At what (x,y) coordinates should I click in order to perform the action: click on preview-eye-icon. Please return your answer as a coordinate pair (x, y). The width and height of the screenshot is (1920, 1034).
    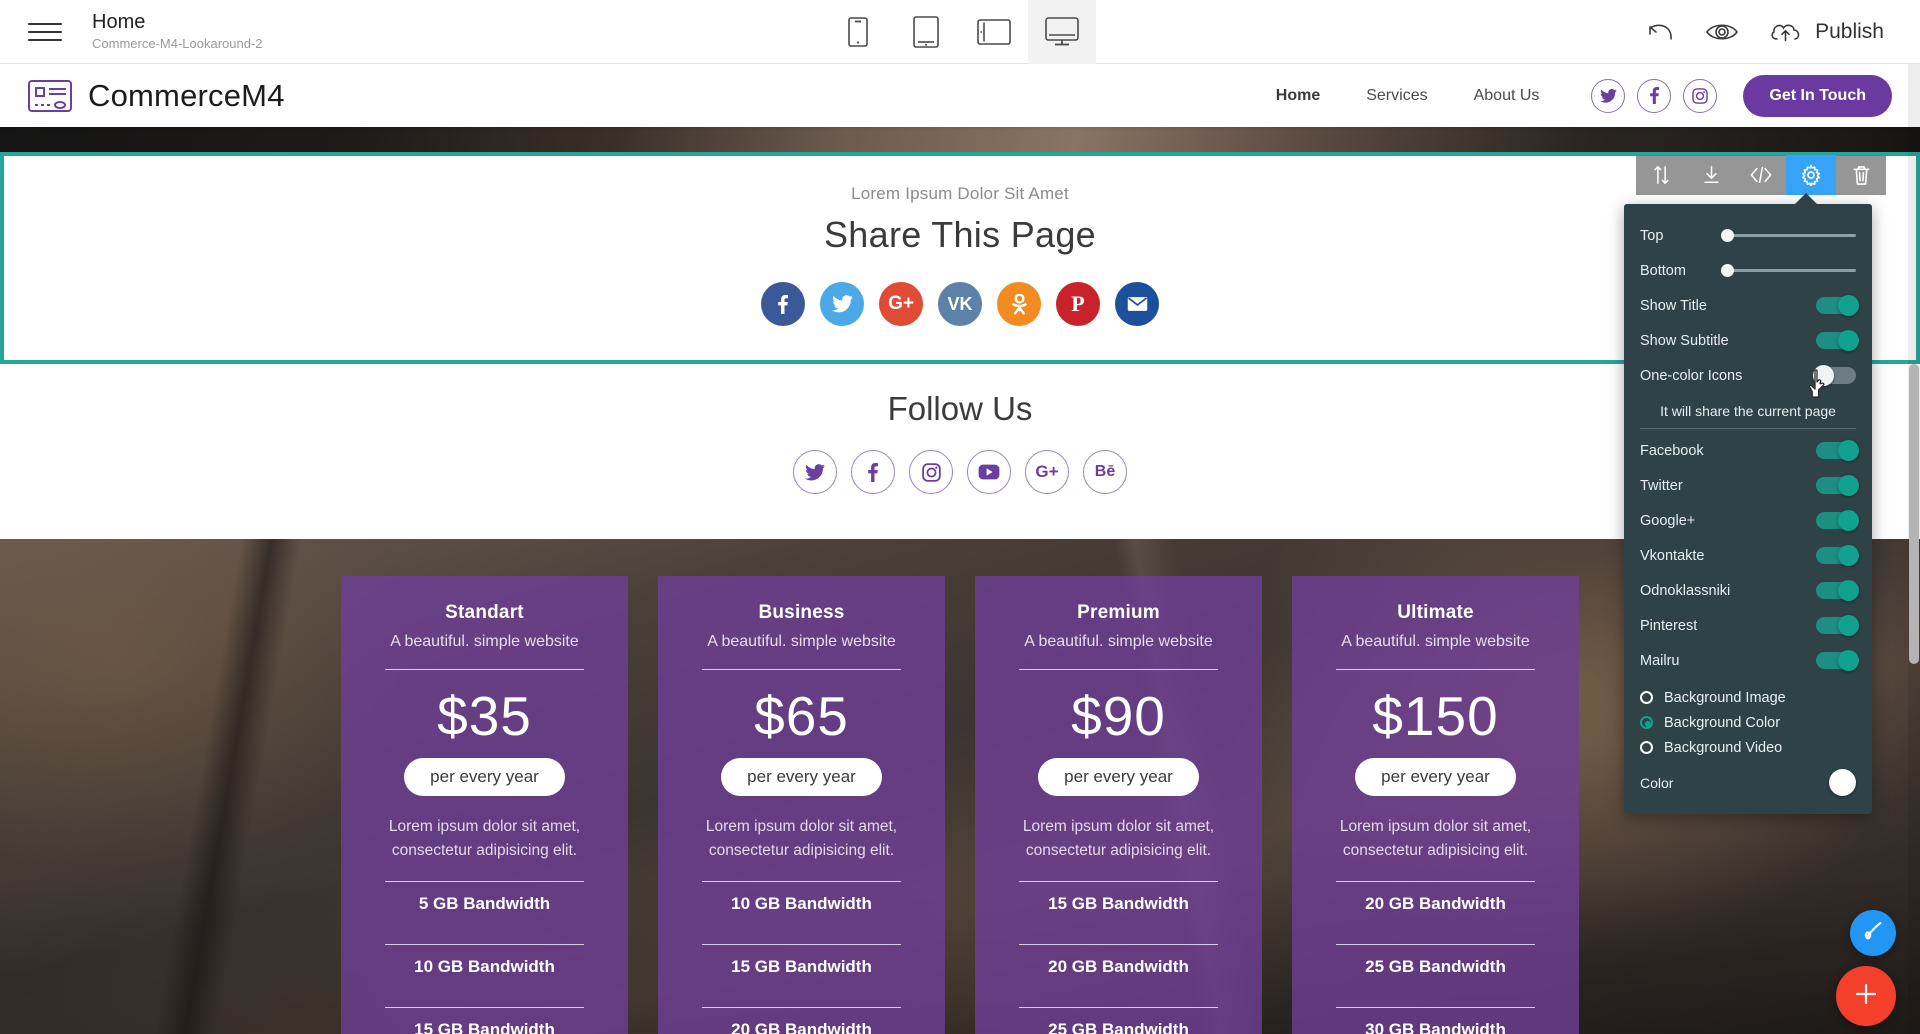
    Looking at the image, I should click on (1722, 32).